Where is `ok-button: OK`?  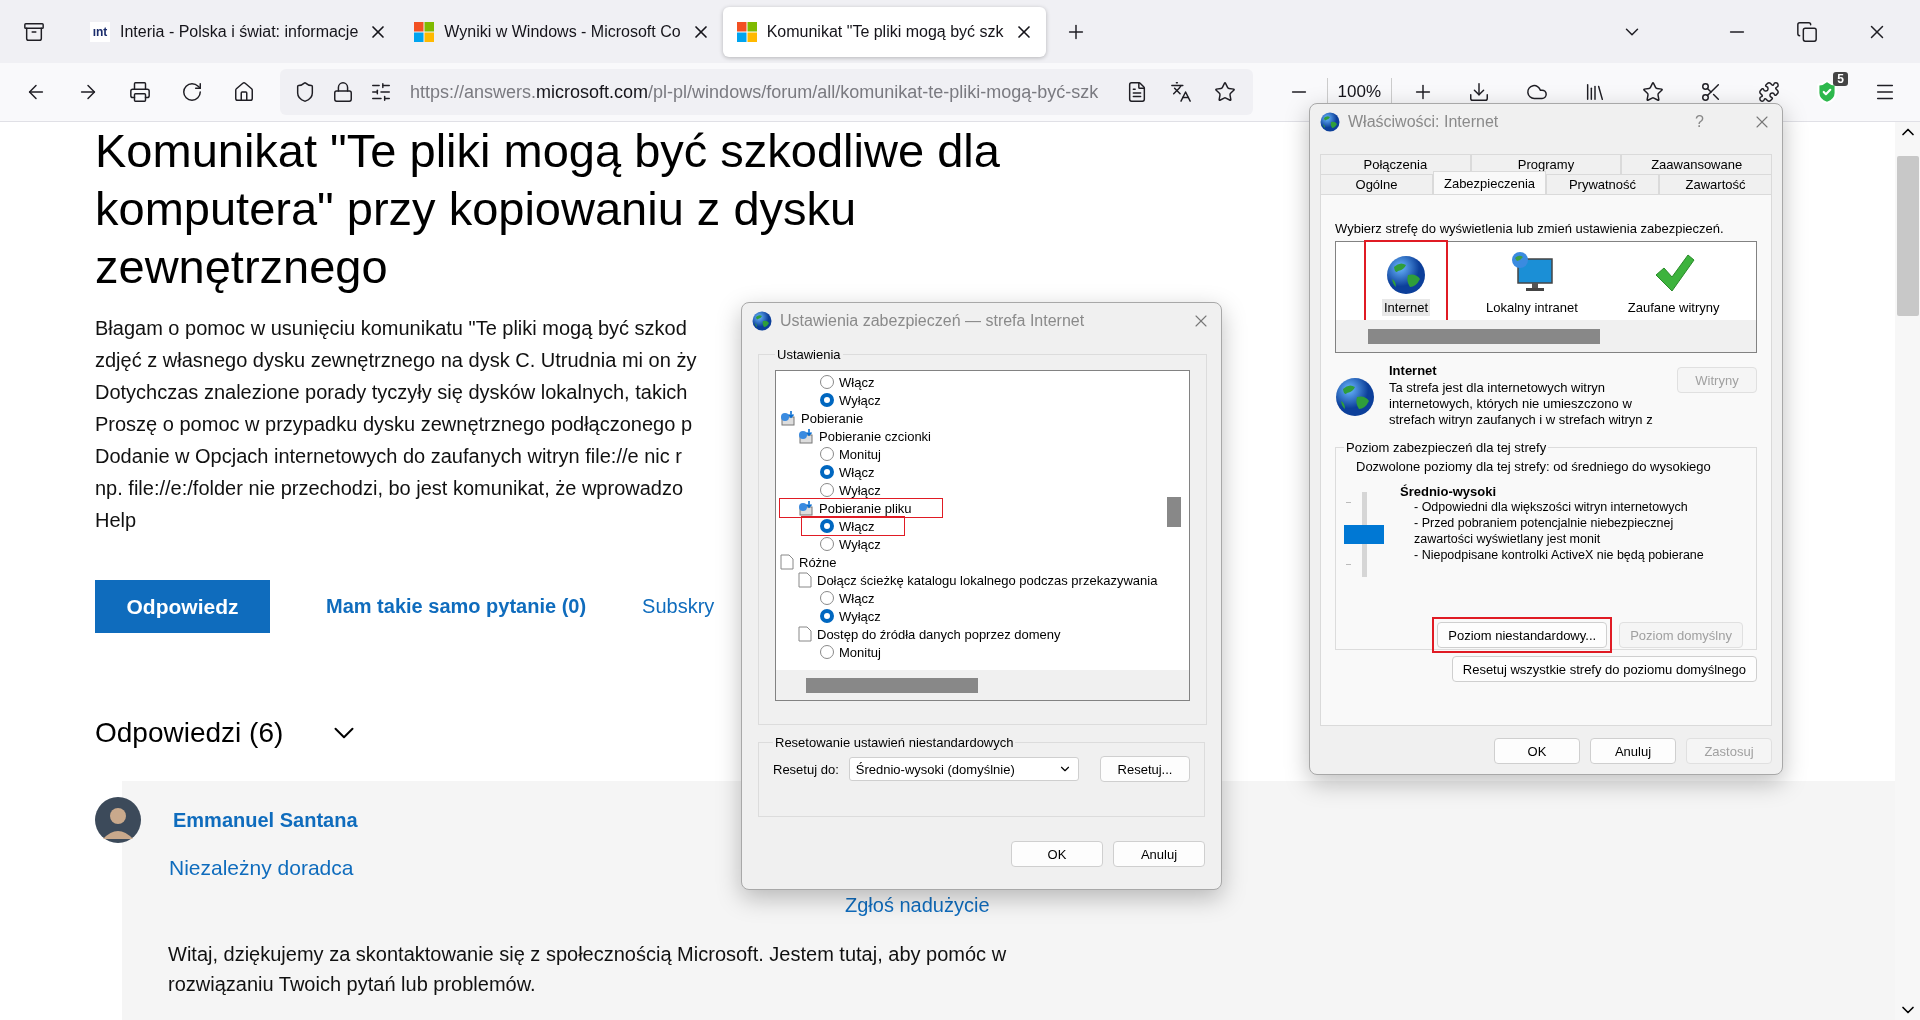 ok-button: OK is located at coordinates (1057, 854).